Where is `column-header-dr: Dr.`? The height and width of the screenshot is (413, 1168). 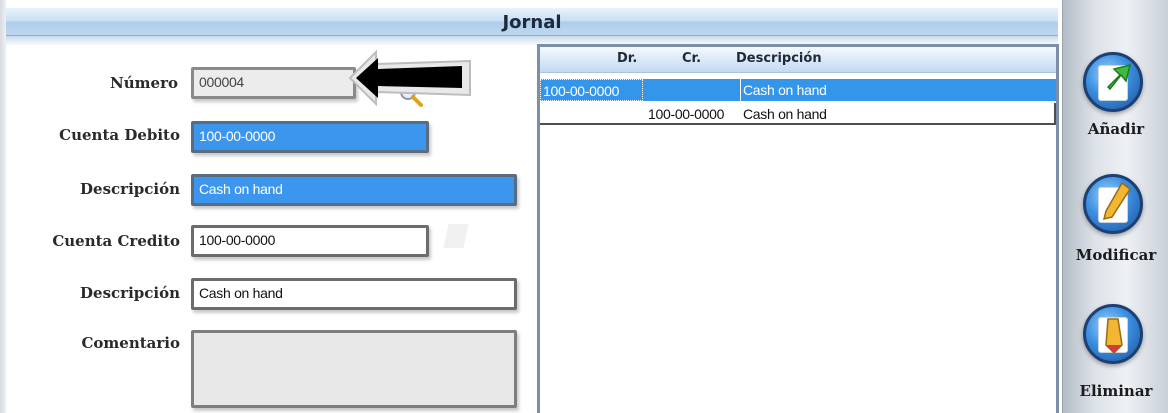 column-header-dr: Dr. is located at coordinates (627, 58).